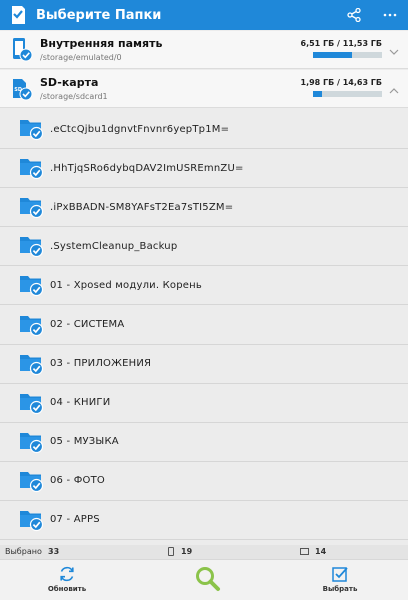 This screenshot has height=600, width=408. What do you see at coordinates (204, 15) in the screenshot?
I see `app-bar: Выберите Папки` at bounding box center [204, 15].